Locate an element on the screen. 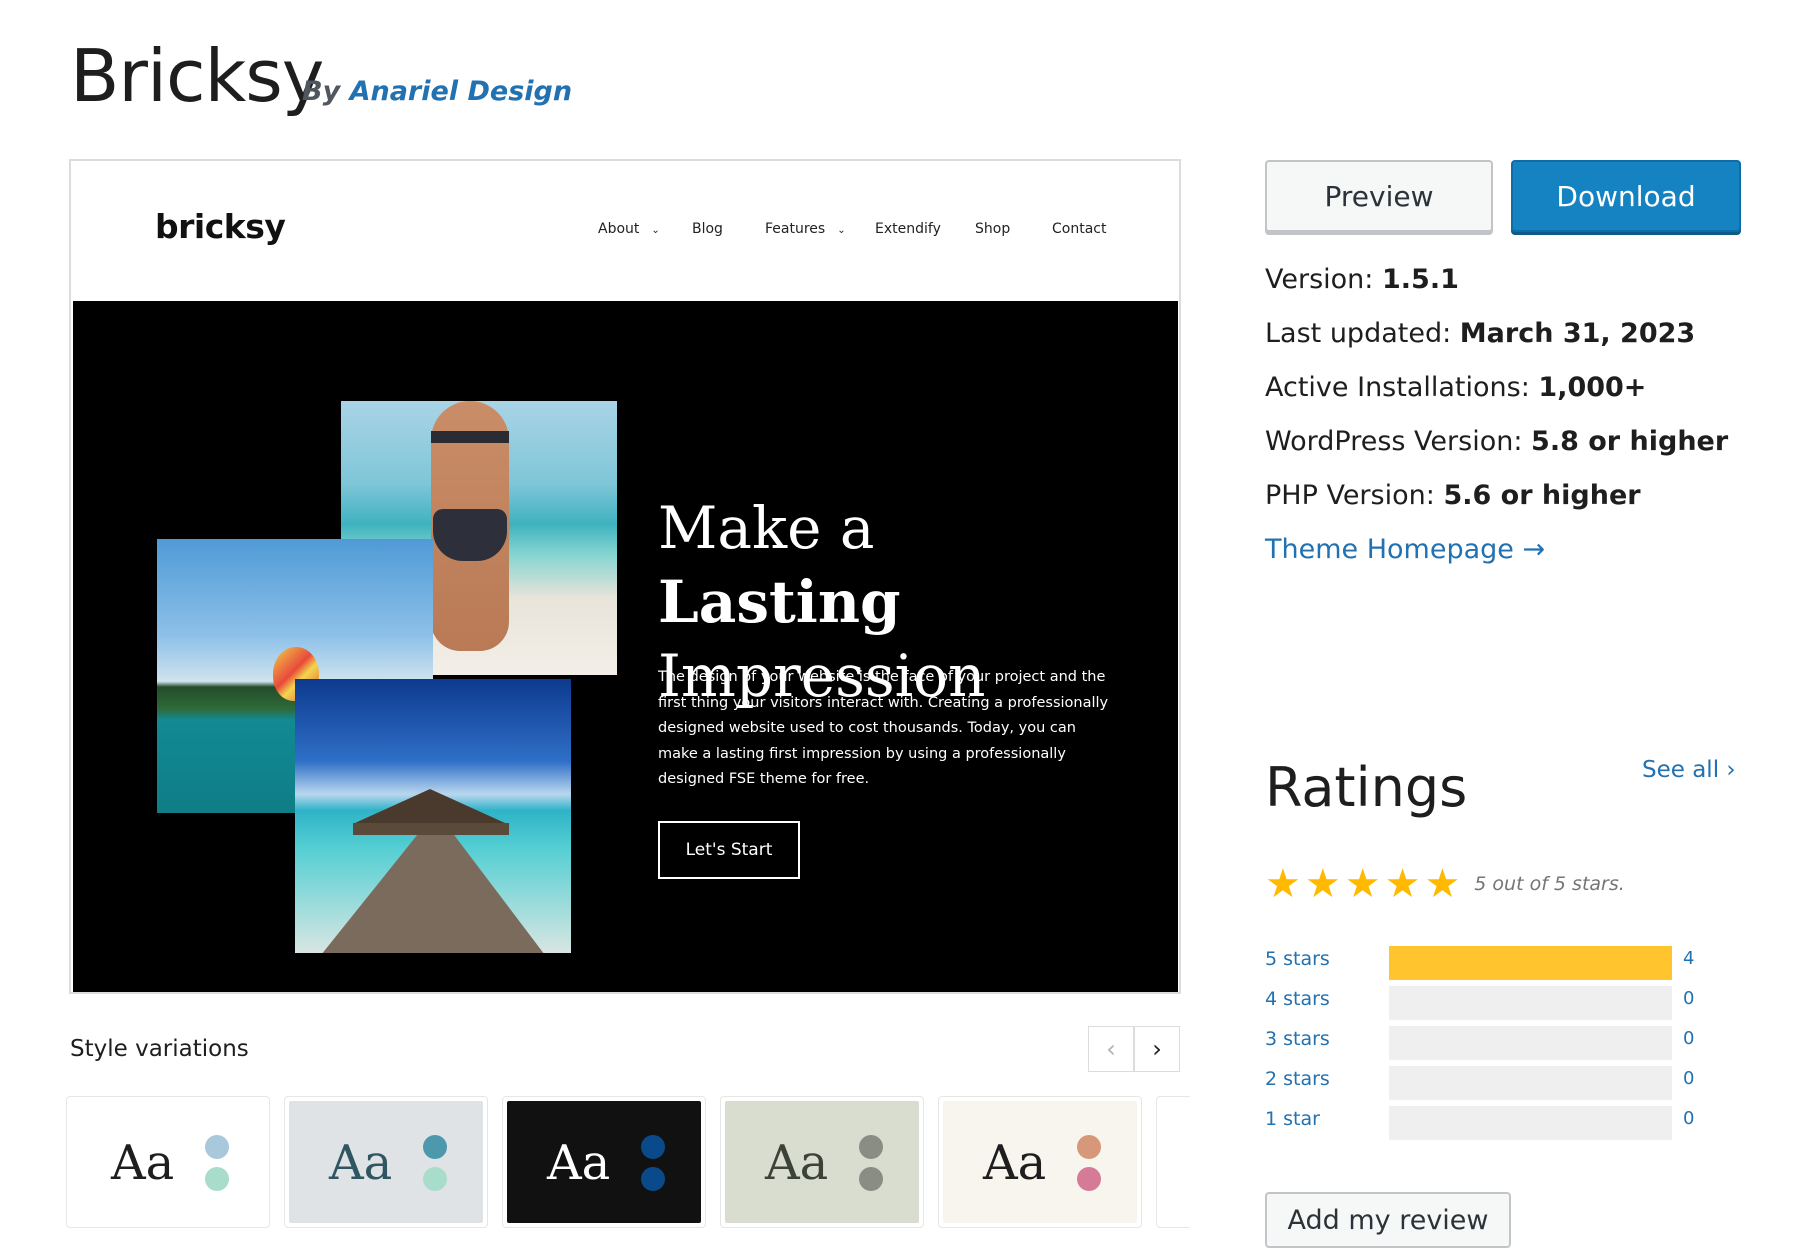  byline: By Anariel Design is located at coordinates (437, 91).